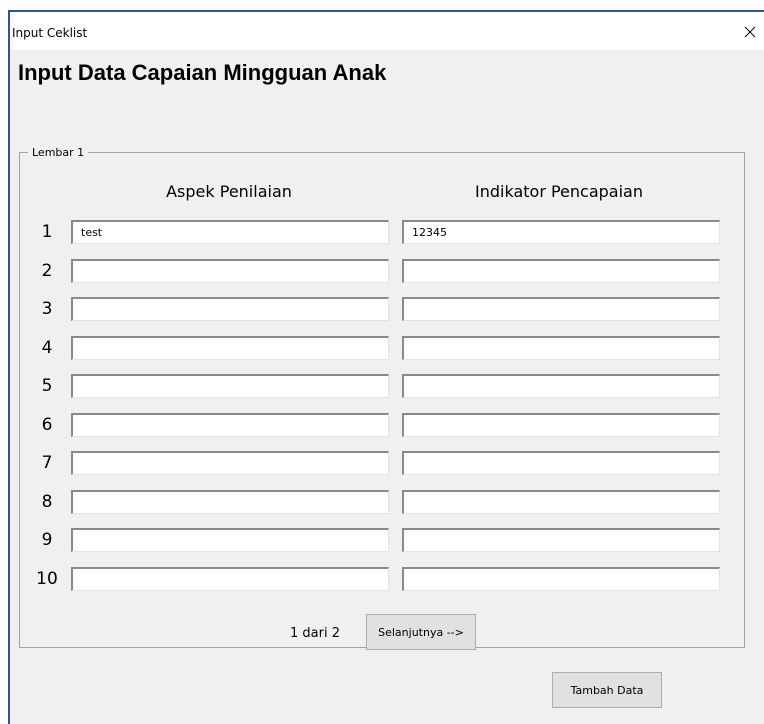  Describe the element at coordinates (315, 633) in the screenshot. I see `page-indicator: 1 dari 2` at that location.